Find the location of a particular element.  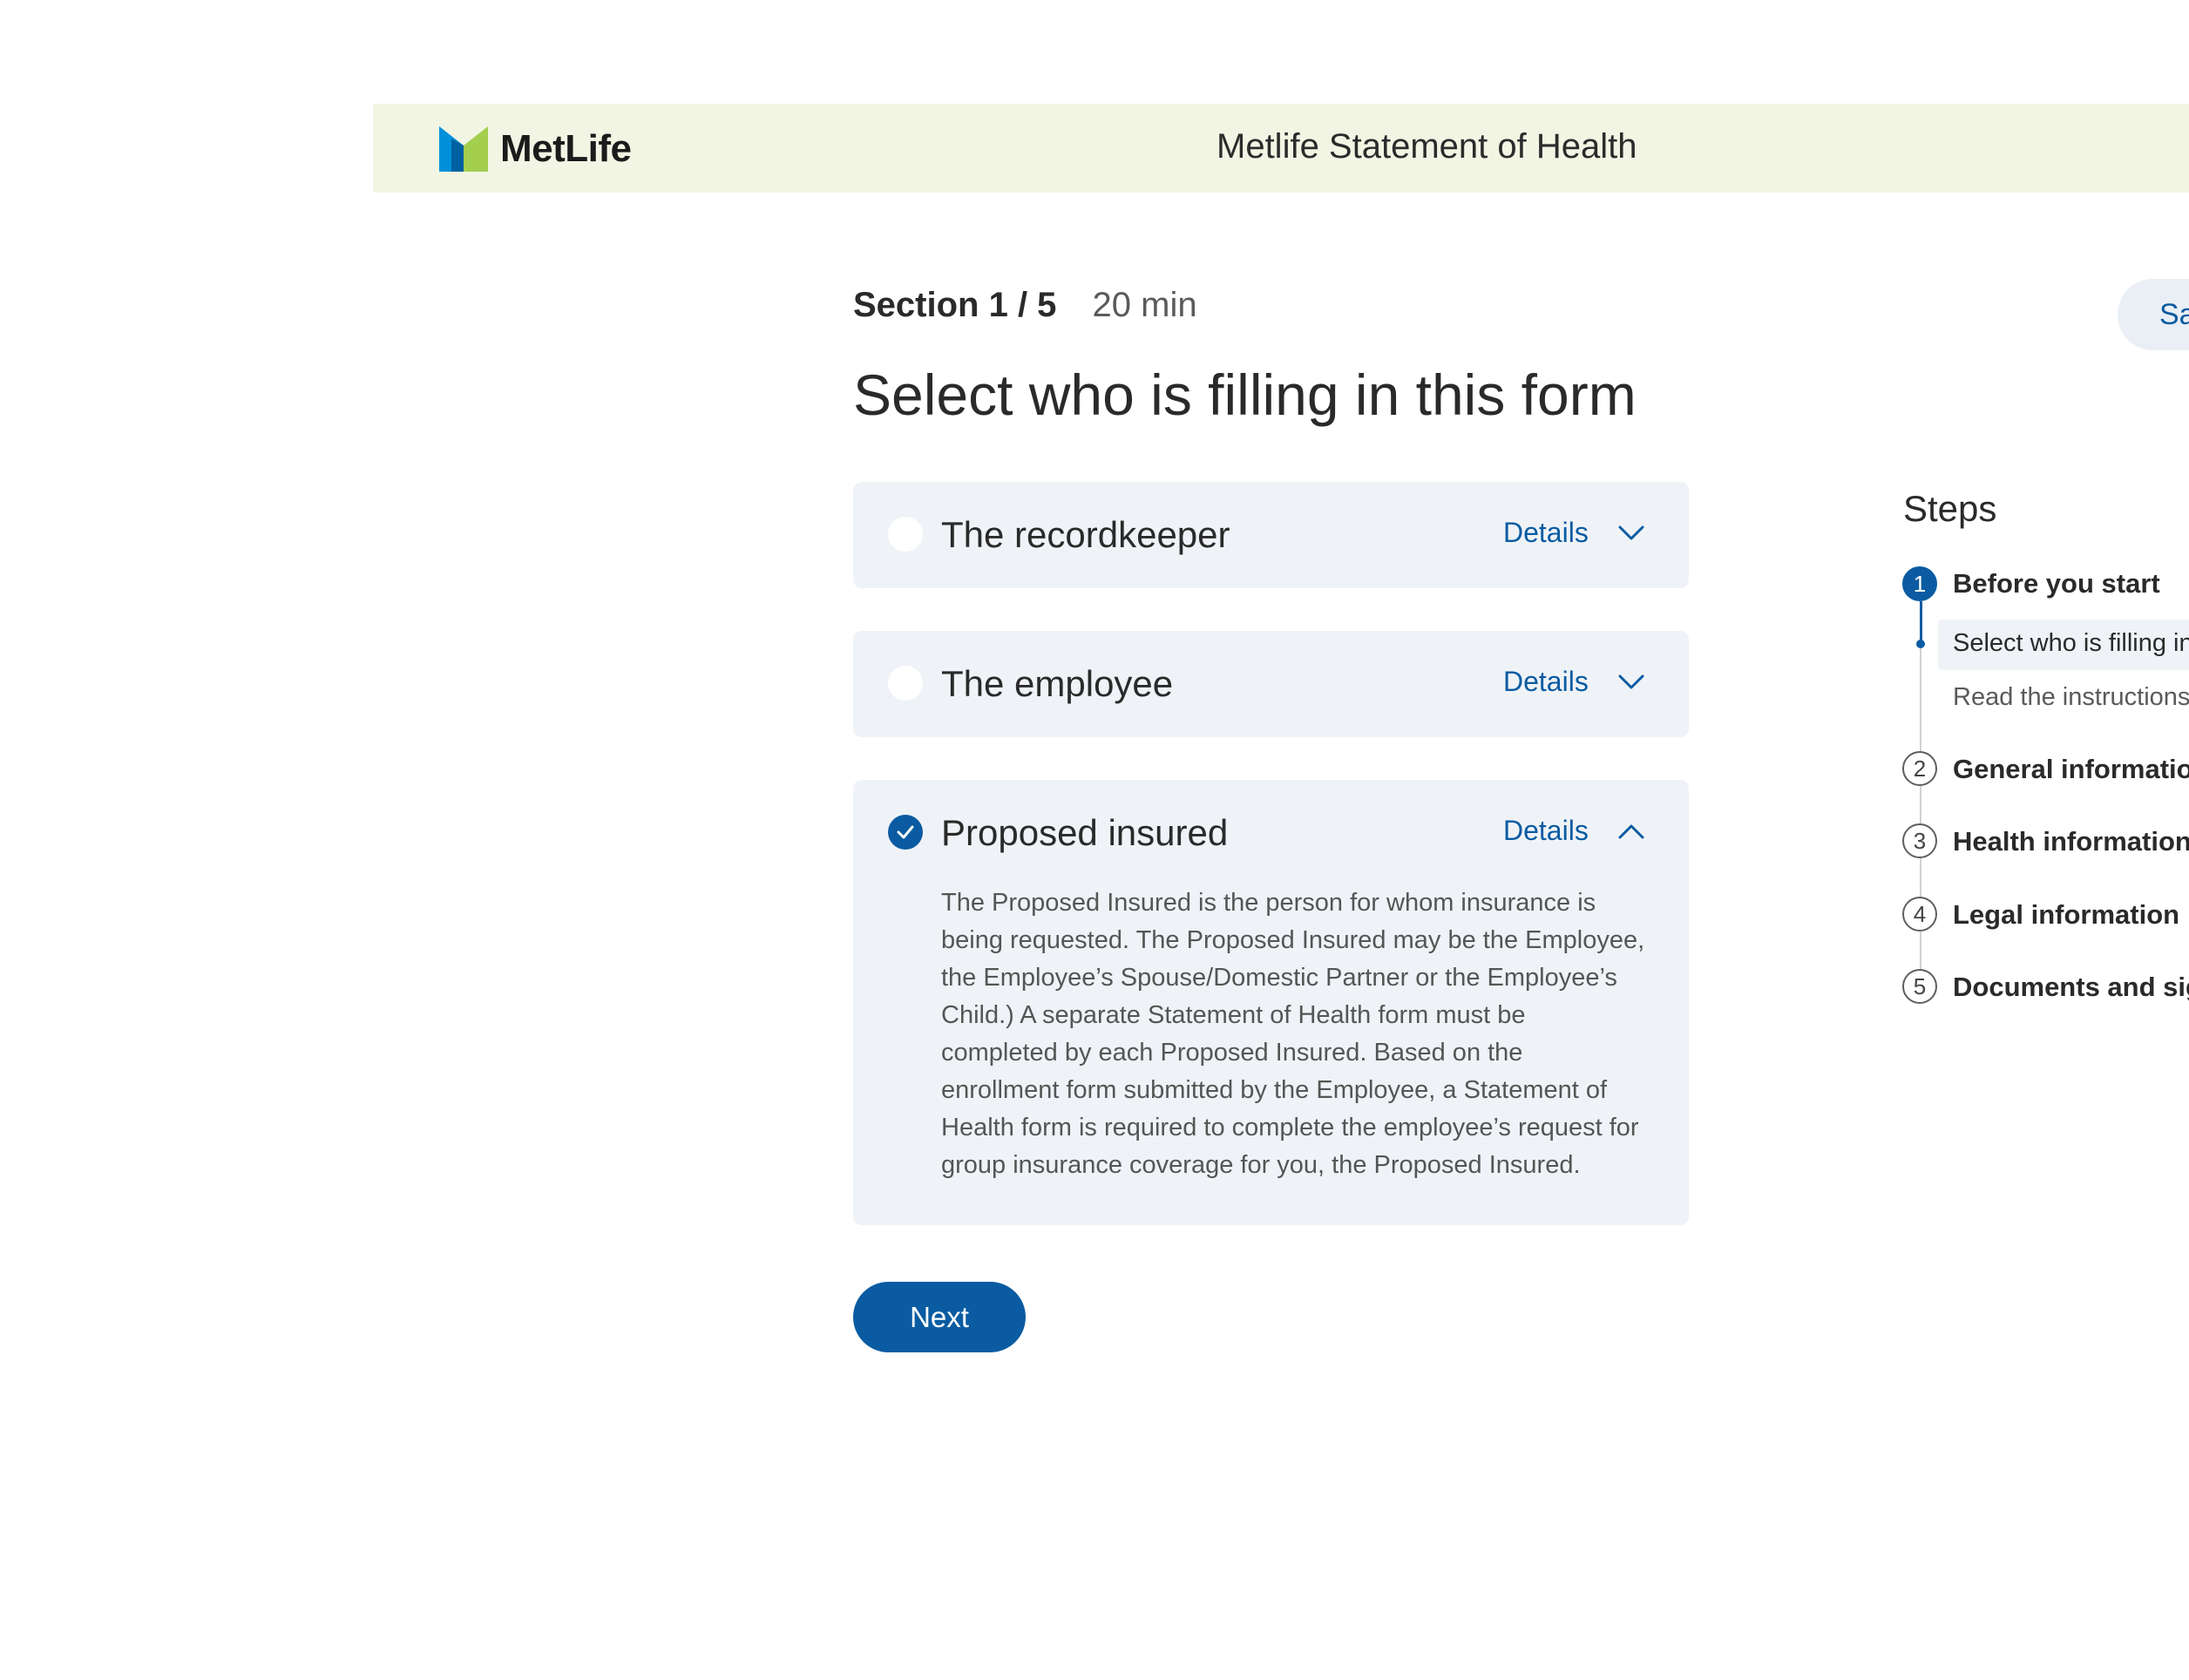

radio-button-checked is located at coordinates (905, 832).